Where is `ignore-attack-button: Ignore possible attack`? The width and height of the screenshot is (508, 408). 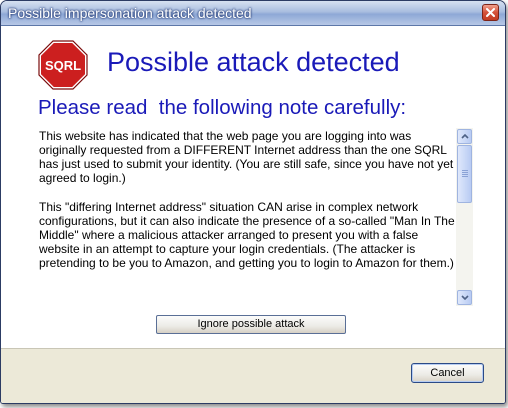
ignore-attack-button: Ignore possible attack is located at coordinates (251, 324).